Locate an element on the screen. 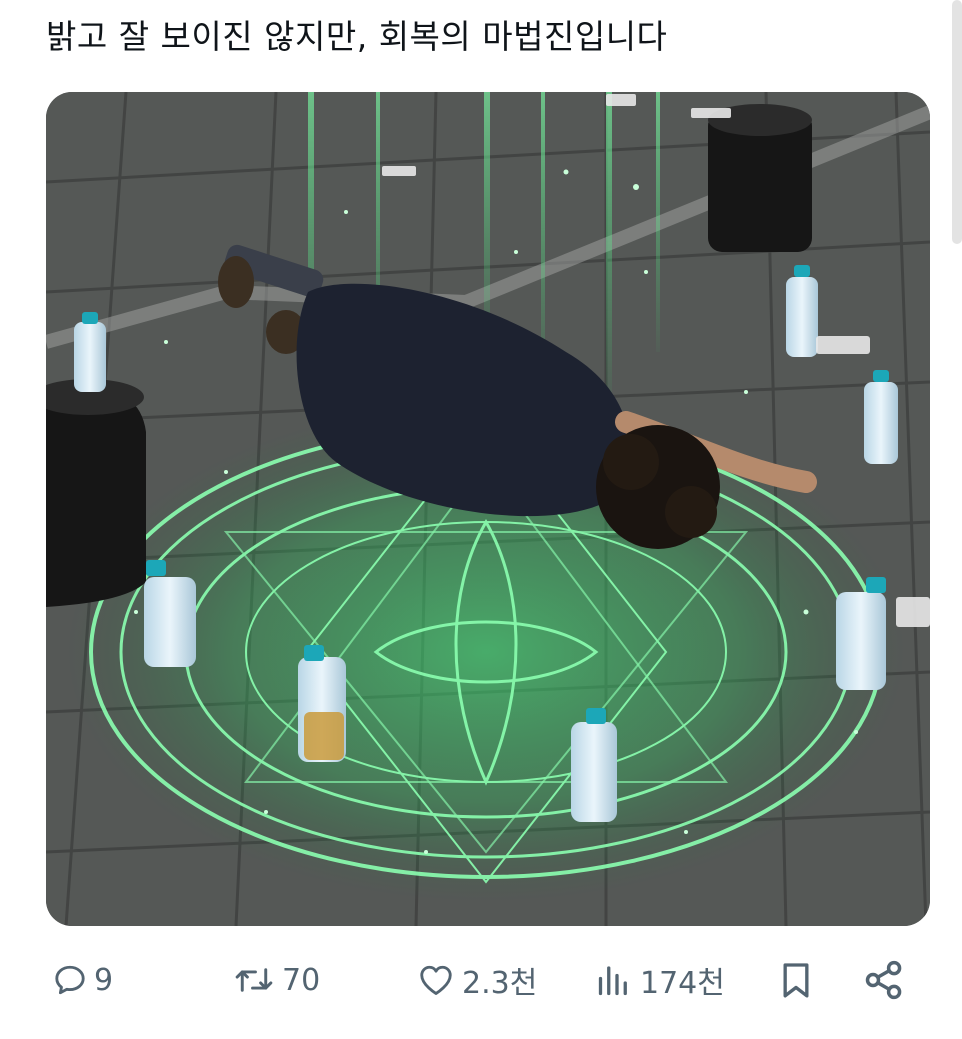  heart-icon is located at coordinates (436, 980).